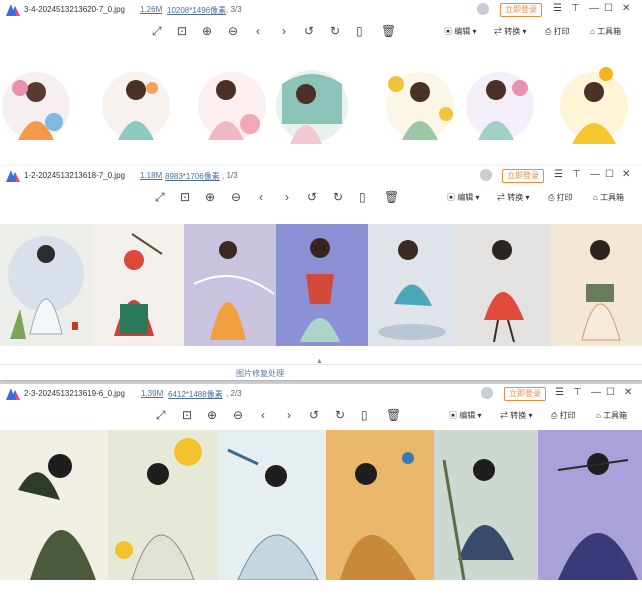  What do you see at coordinates (74, 175) in the screenshot?
I see `file-name: 1-2-2024513213618-7_0.jpg` at bounding box center [74, 175].